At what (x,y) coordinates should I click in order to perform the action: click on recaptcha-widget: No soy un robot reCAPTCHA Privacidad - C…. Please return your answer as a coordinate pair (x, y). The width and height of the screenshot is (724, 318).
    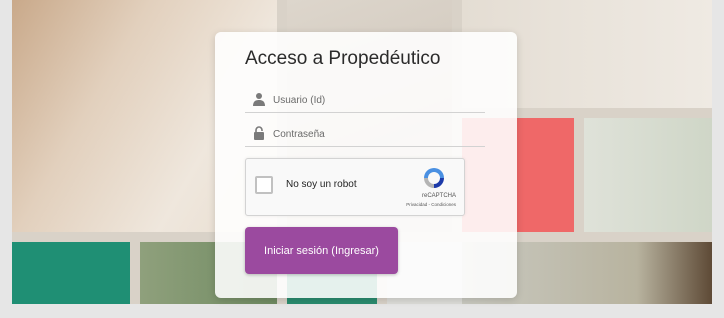
    Looking at the image, I should click on (355, 187).